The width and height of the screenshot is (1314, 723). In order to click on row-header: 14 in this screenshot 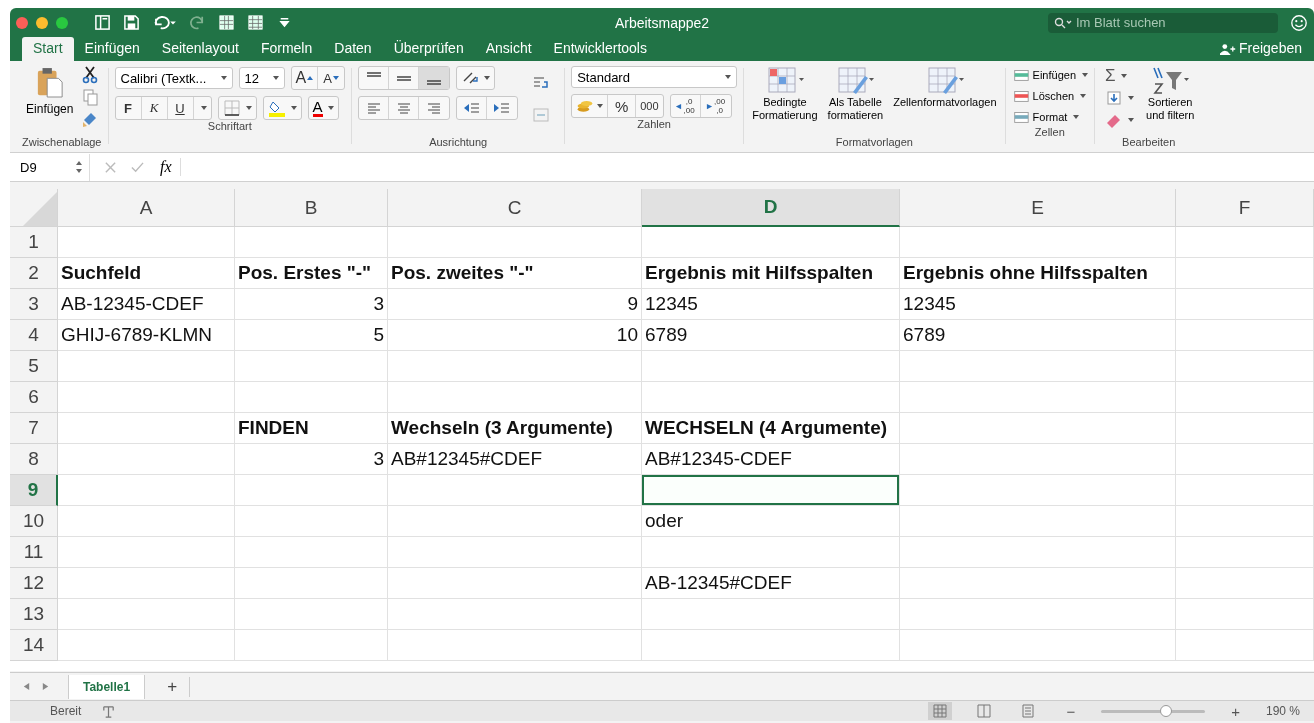, I will do `click(34, 645)`.